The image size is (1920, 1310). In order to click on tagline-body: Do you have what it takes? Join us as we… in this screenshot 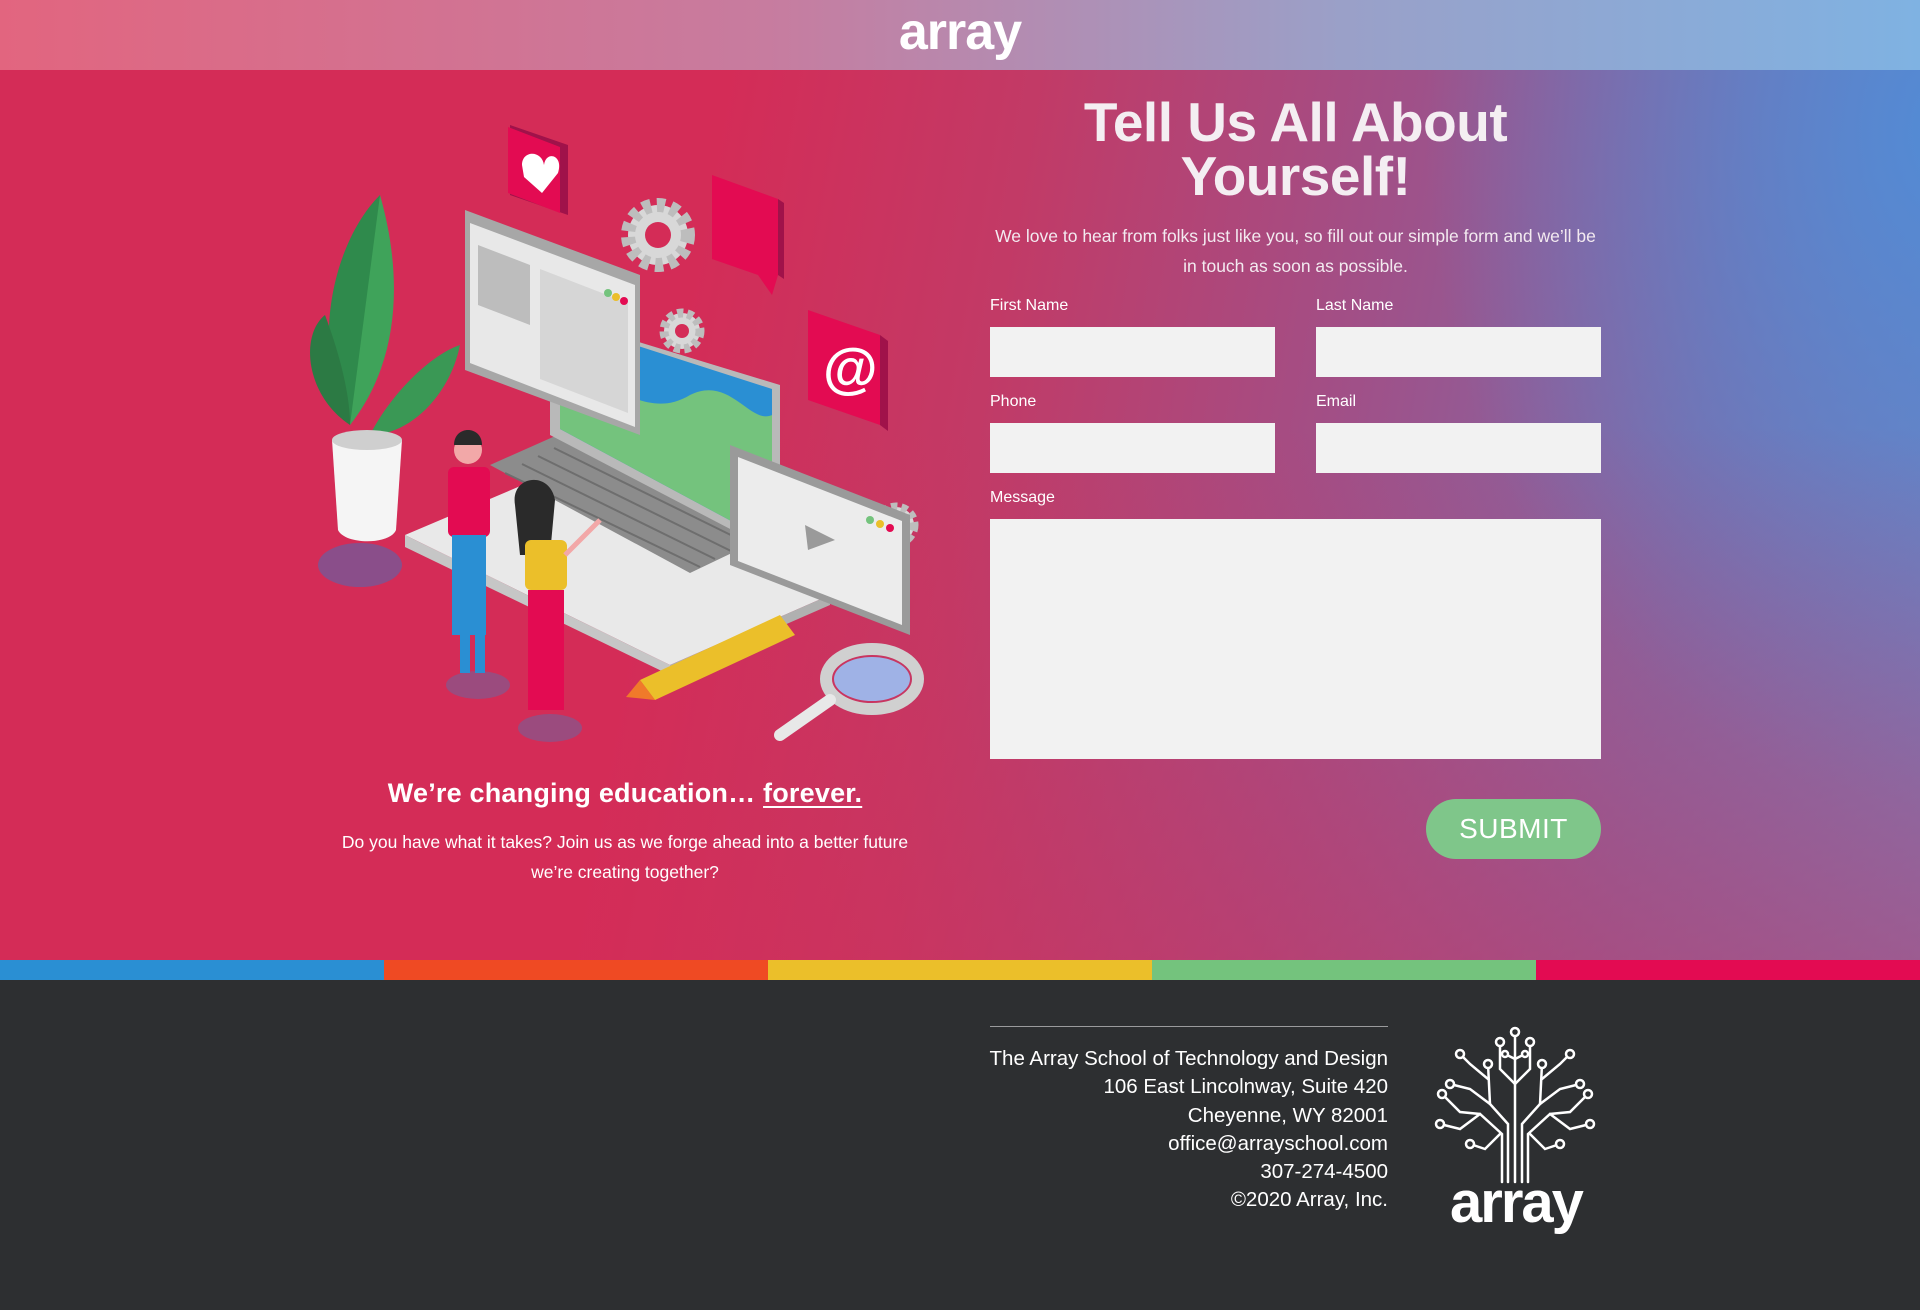, I will do `click(625, 857)`.